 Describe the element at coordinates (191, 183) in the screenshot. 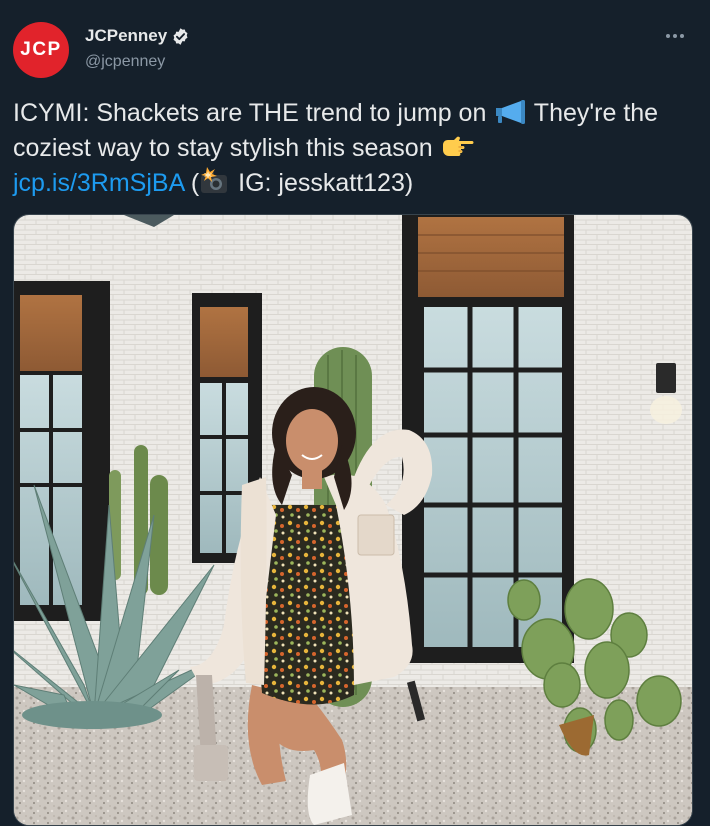

I see `tweet-text-part3: (` at that location.